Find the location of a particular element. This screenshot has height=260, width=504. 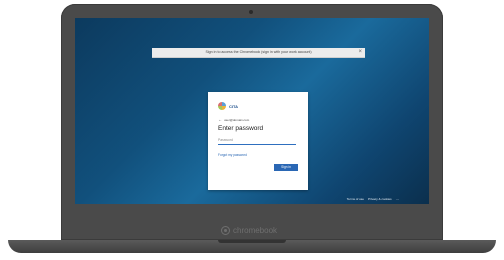

account-email: user@domain.com is located at coordinates (237, 119).